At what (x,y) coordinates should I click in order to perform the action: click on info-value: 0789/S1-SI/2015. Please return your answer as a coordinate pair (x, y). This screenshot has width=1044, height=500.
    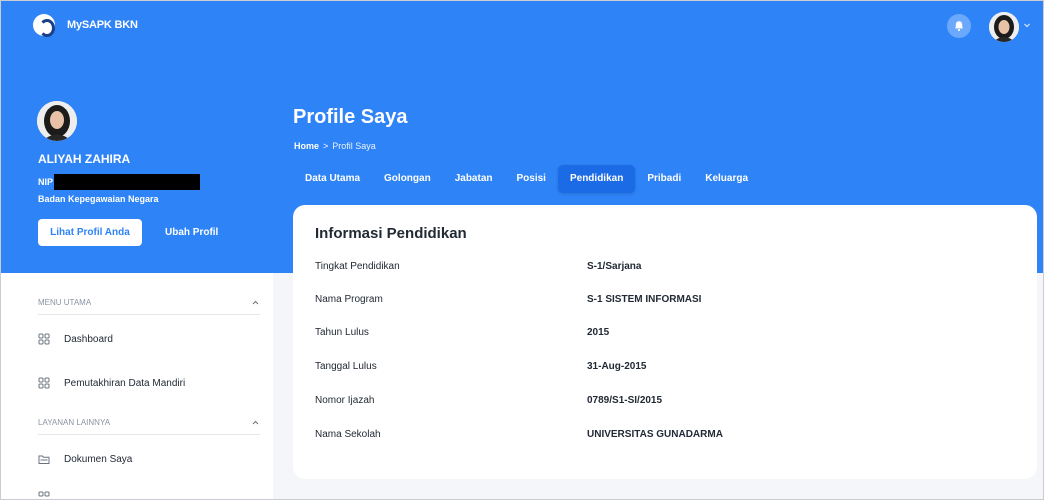
    Looking at the image, I should click on (625, 400).